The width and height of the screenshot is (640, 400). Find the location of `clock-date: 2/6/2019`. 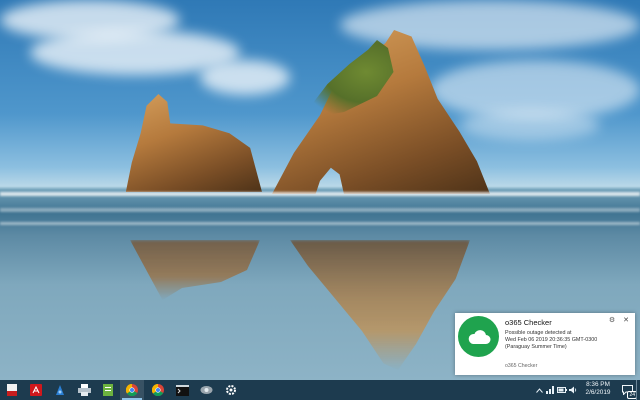

clock-date: 2/6/2019 is located at coordinates (598, 392).